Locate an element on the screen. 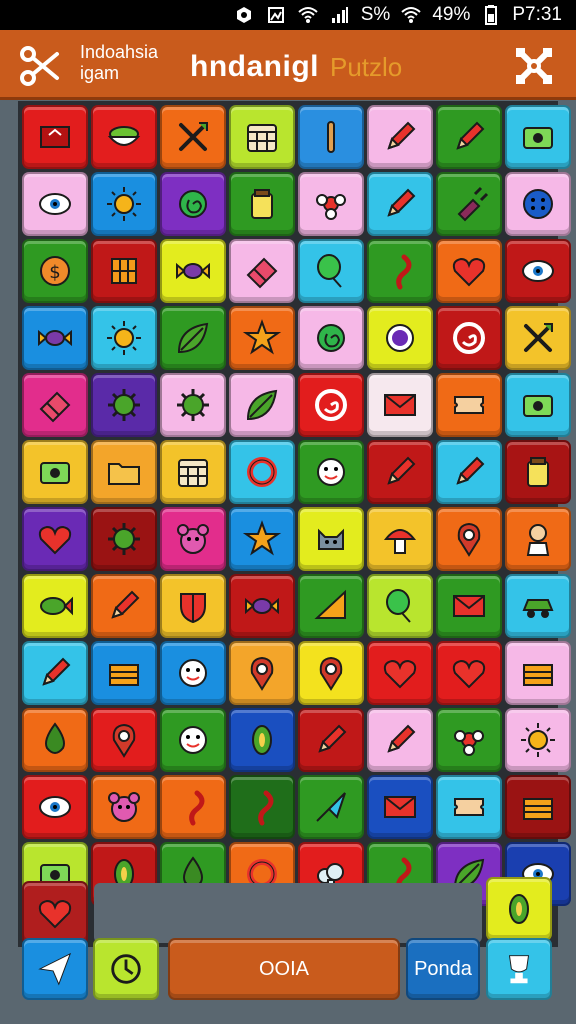 The image size is (576, 1024). gear-icon is located at coordinates (534, 66).